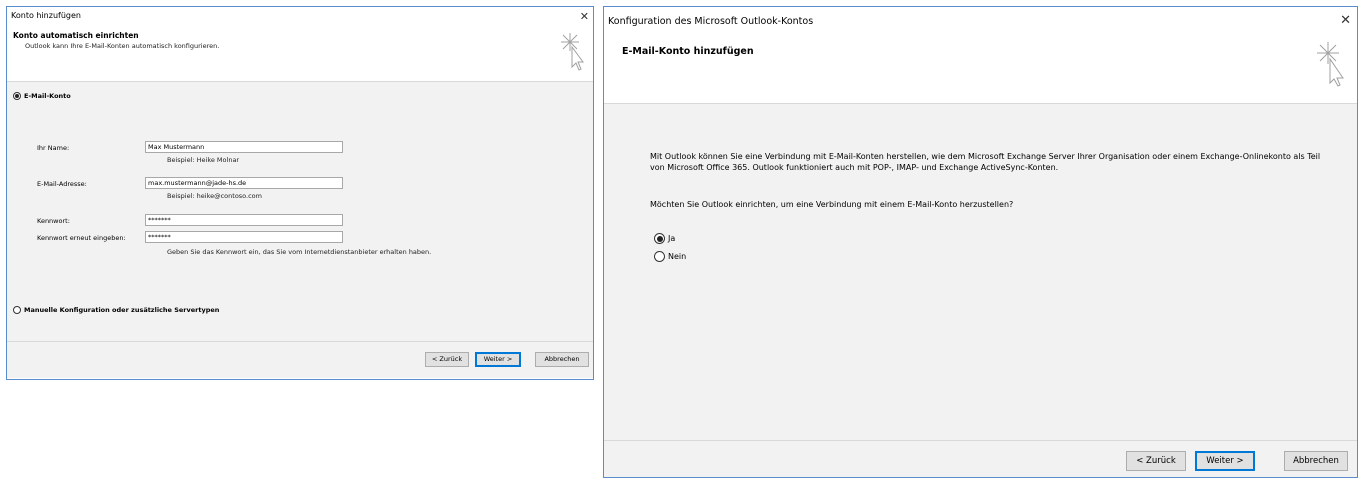 The width and height of the screenshot is (1362, 478). Describe the element at coordinates (203, 160) in the screenshot. I see `name-example: Beispiel: Heike Molnar` at that location.